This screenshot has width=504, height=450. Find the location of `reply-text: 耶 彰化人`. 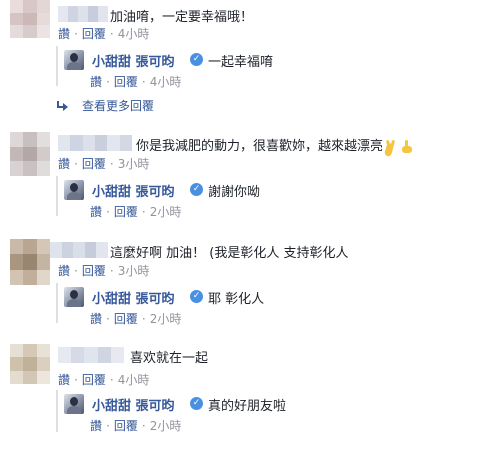

reply-text: 耶 彰化人 is located at coordinates (236, 299).